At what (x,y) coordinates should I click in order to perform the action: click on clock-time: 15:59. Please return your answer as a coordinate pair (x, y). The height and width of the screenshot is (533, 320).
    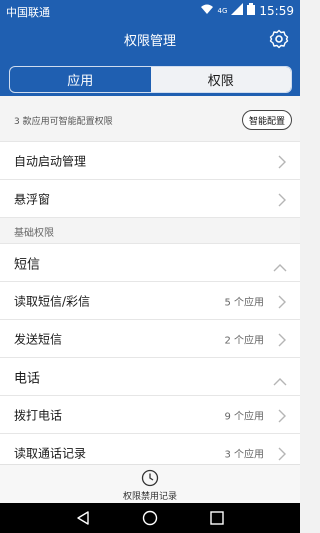
    Looking at the image, I should click on (276, 10).